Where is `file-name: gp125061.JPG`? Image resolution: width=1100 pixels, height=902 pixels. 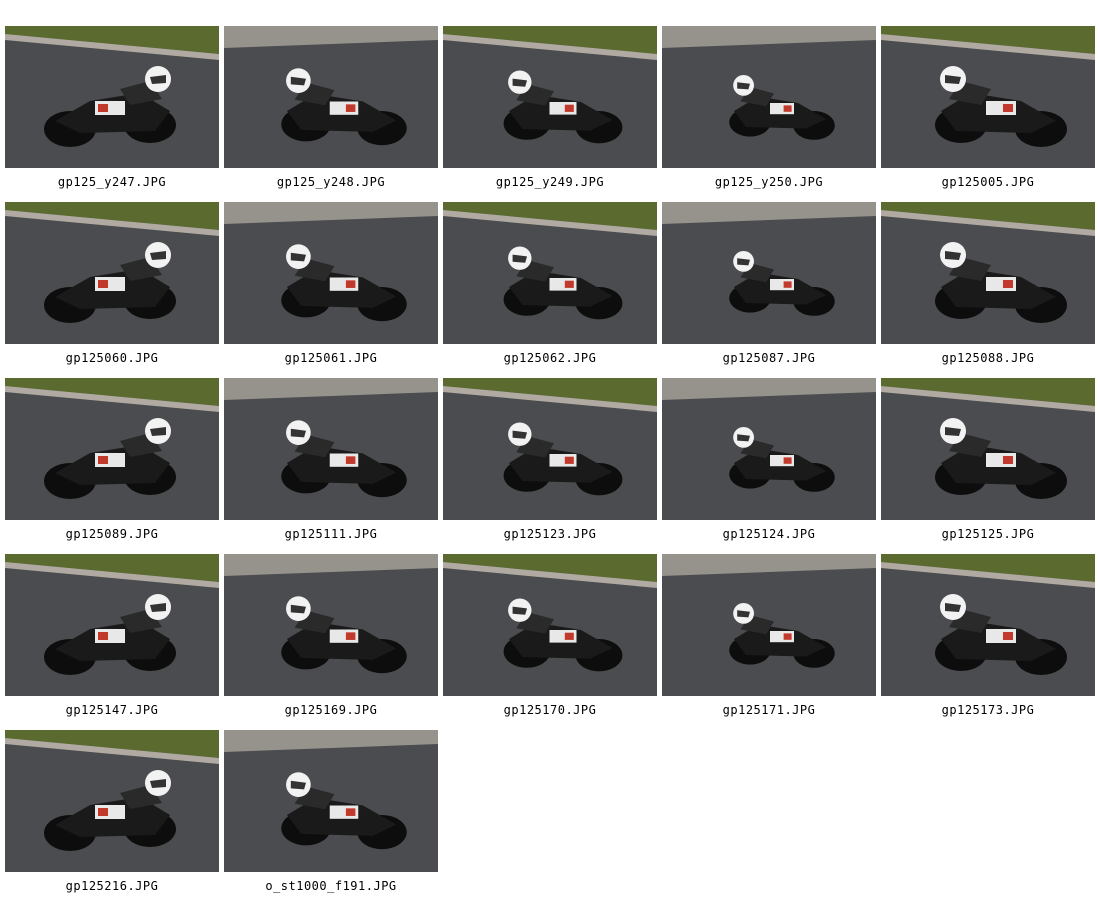 file-name: gp125061.JPG is located at coordinates (331, 358).